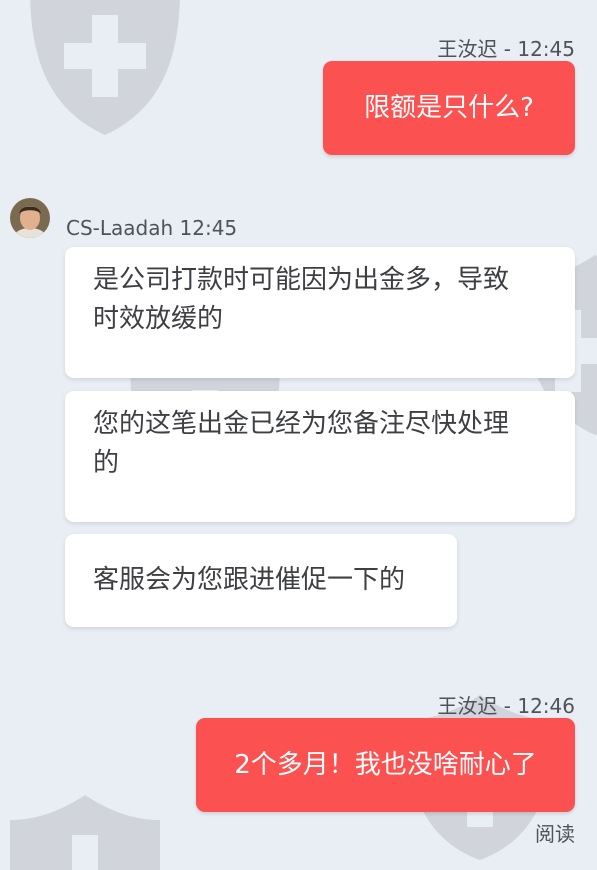 The height and width of the screenshot is (870, 597). I want to click on agent-name-timestamp: CS-Laadah 12:45, so click(152, 228).